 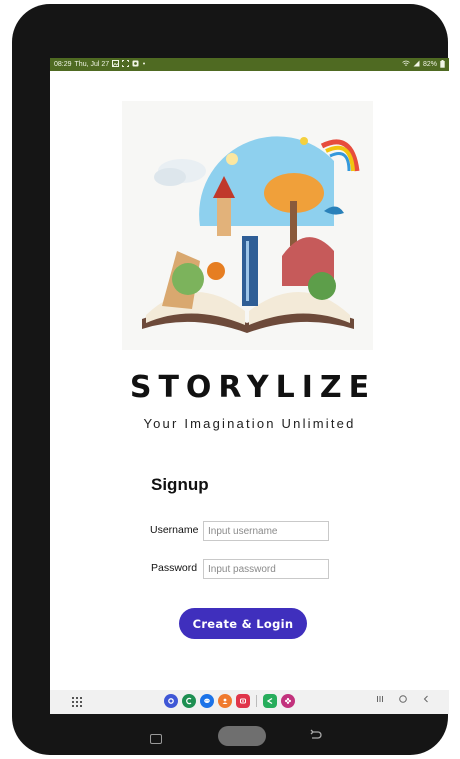 What do you see at coordinates (429, 64) in the screenshot?
I see `battery-percent: 82%` at bounding box center [429, 64].